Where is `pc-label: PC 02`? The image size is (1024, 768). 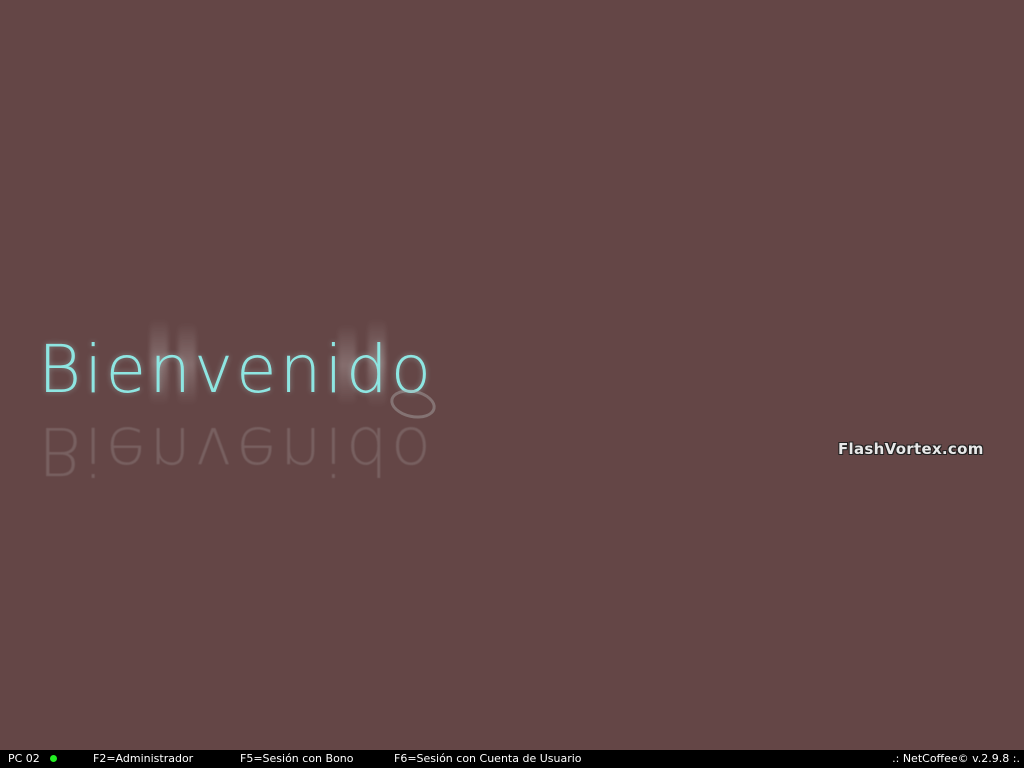 pc-label: PC 02 is located at coordinates (24, 758).